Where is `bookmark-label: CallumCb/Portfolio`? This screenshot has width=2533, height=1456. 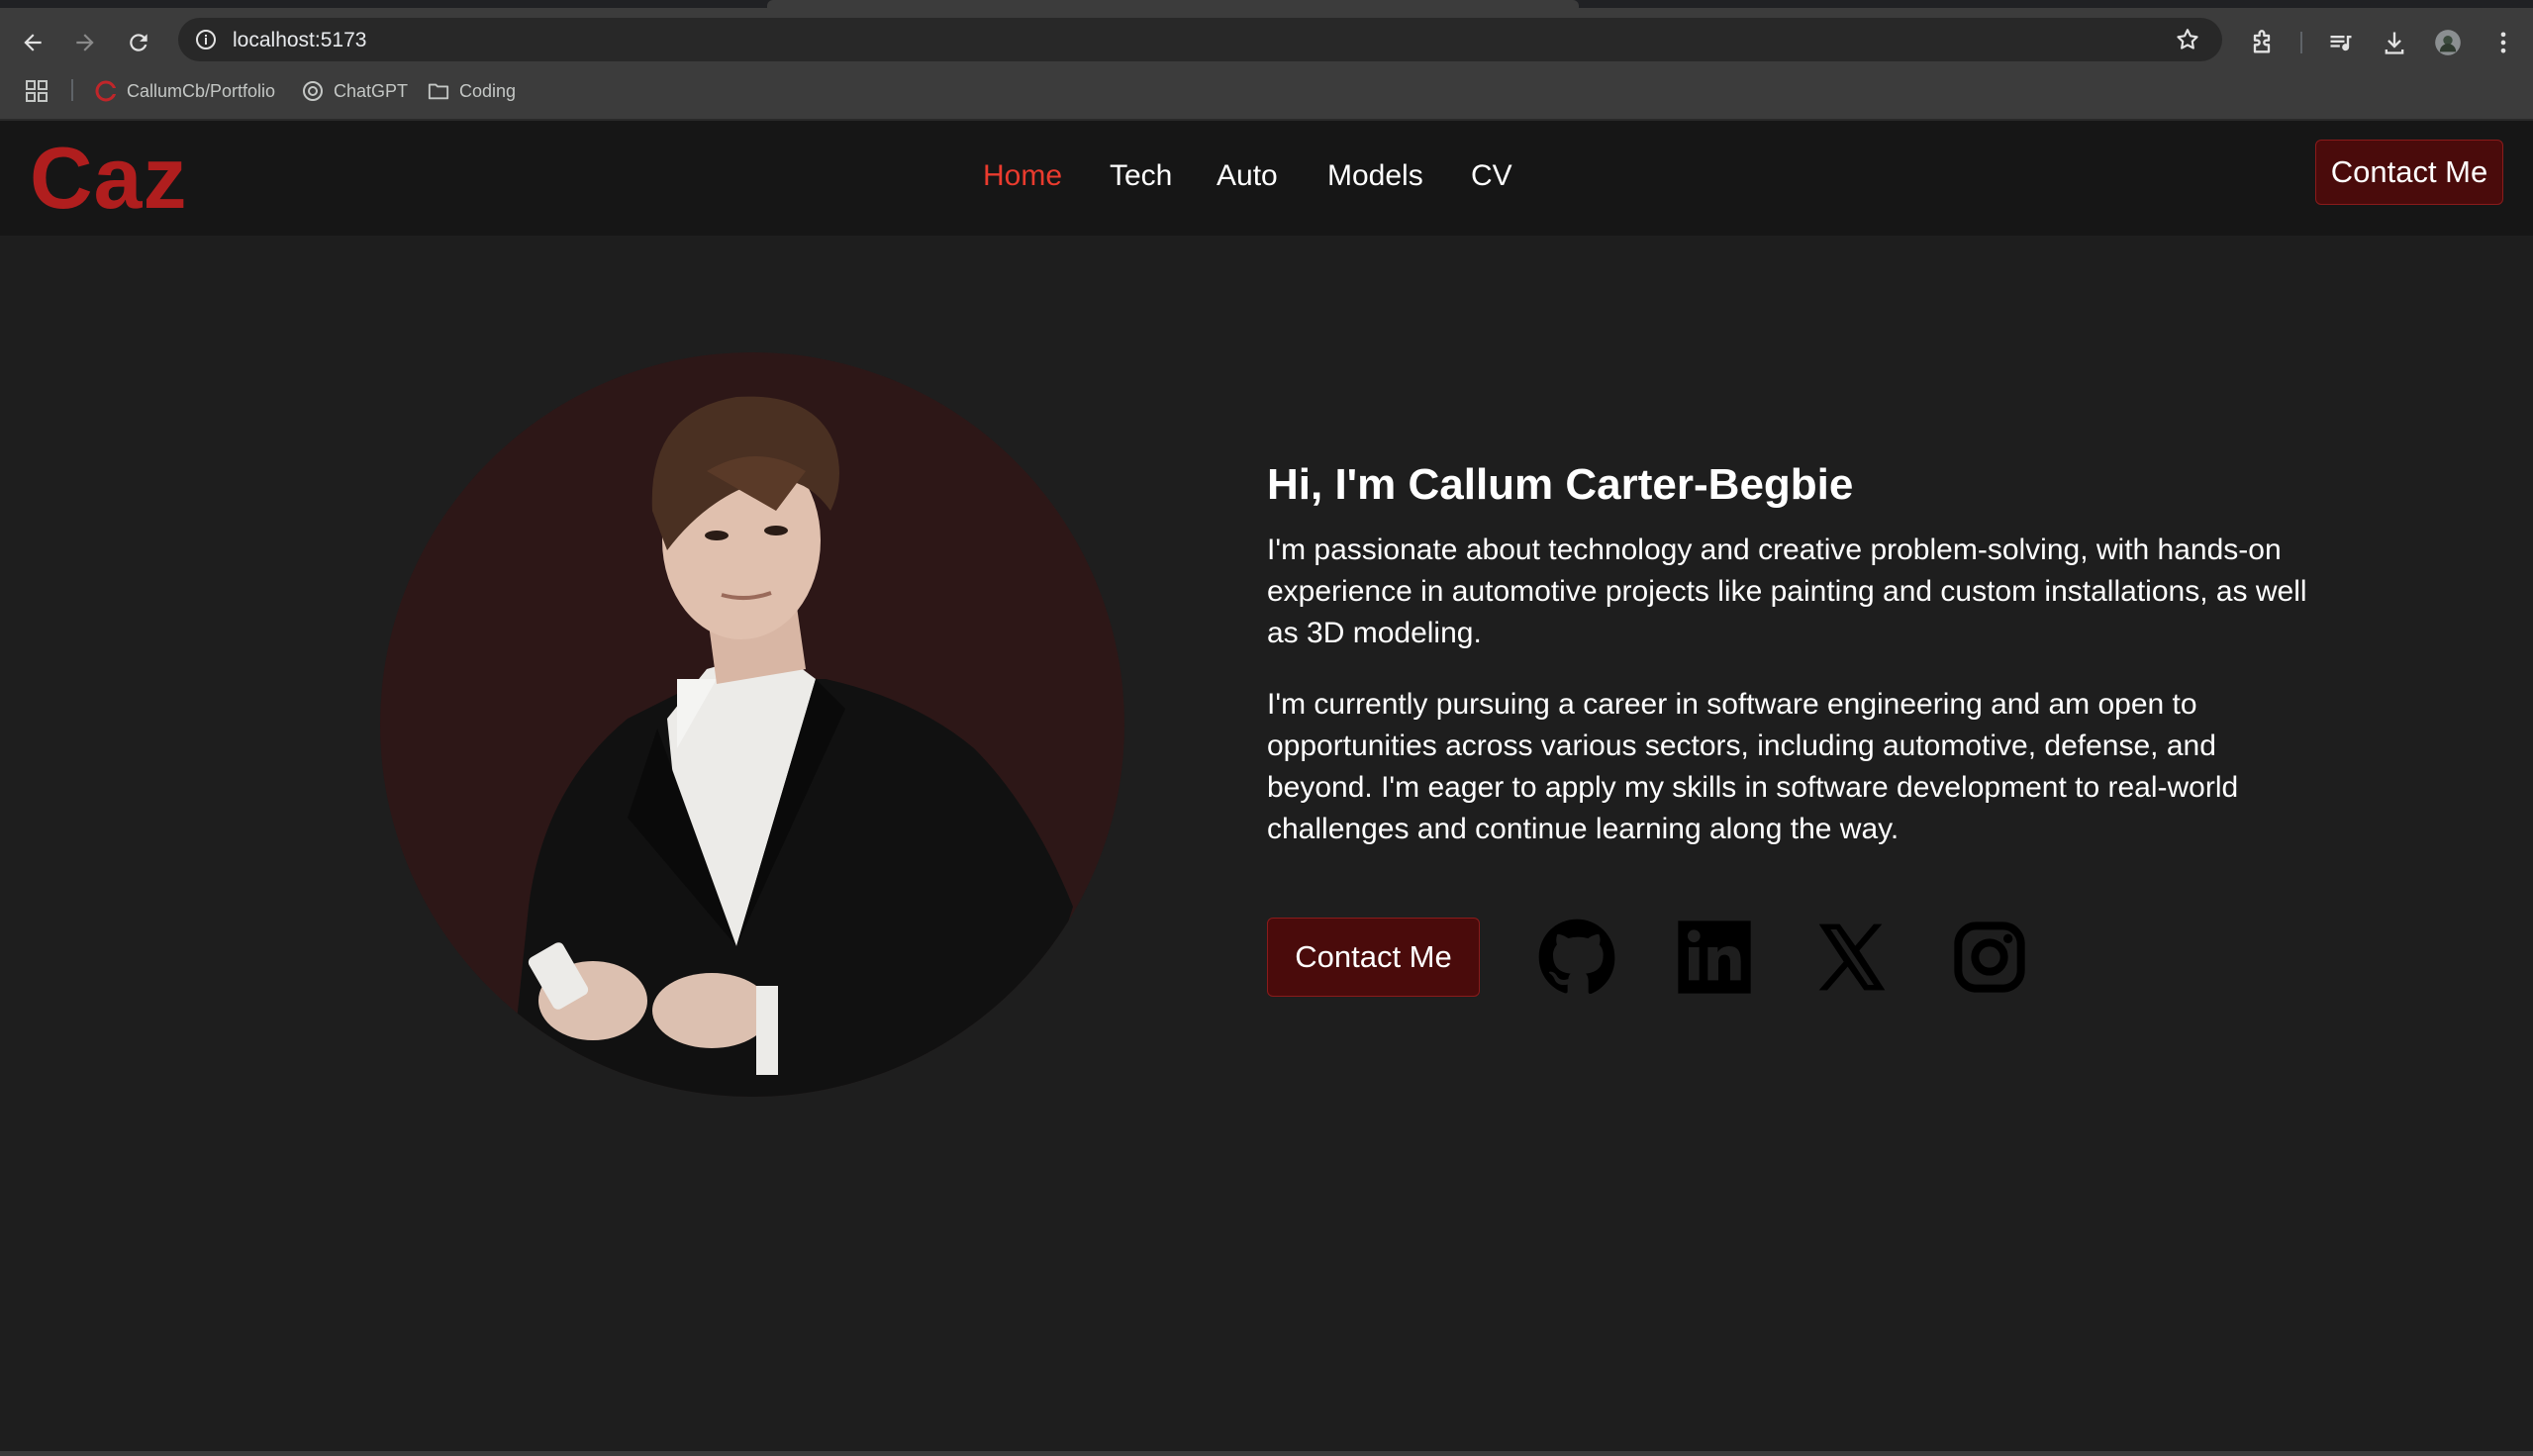
bookmark-label: CallumCb/Portfolio is located at coordinates (201, 90).